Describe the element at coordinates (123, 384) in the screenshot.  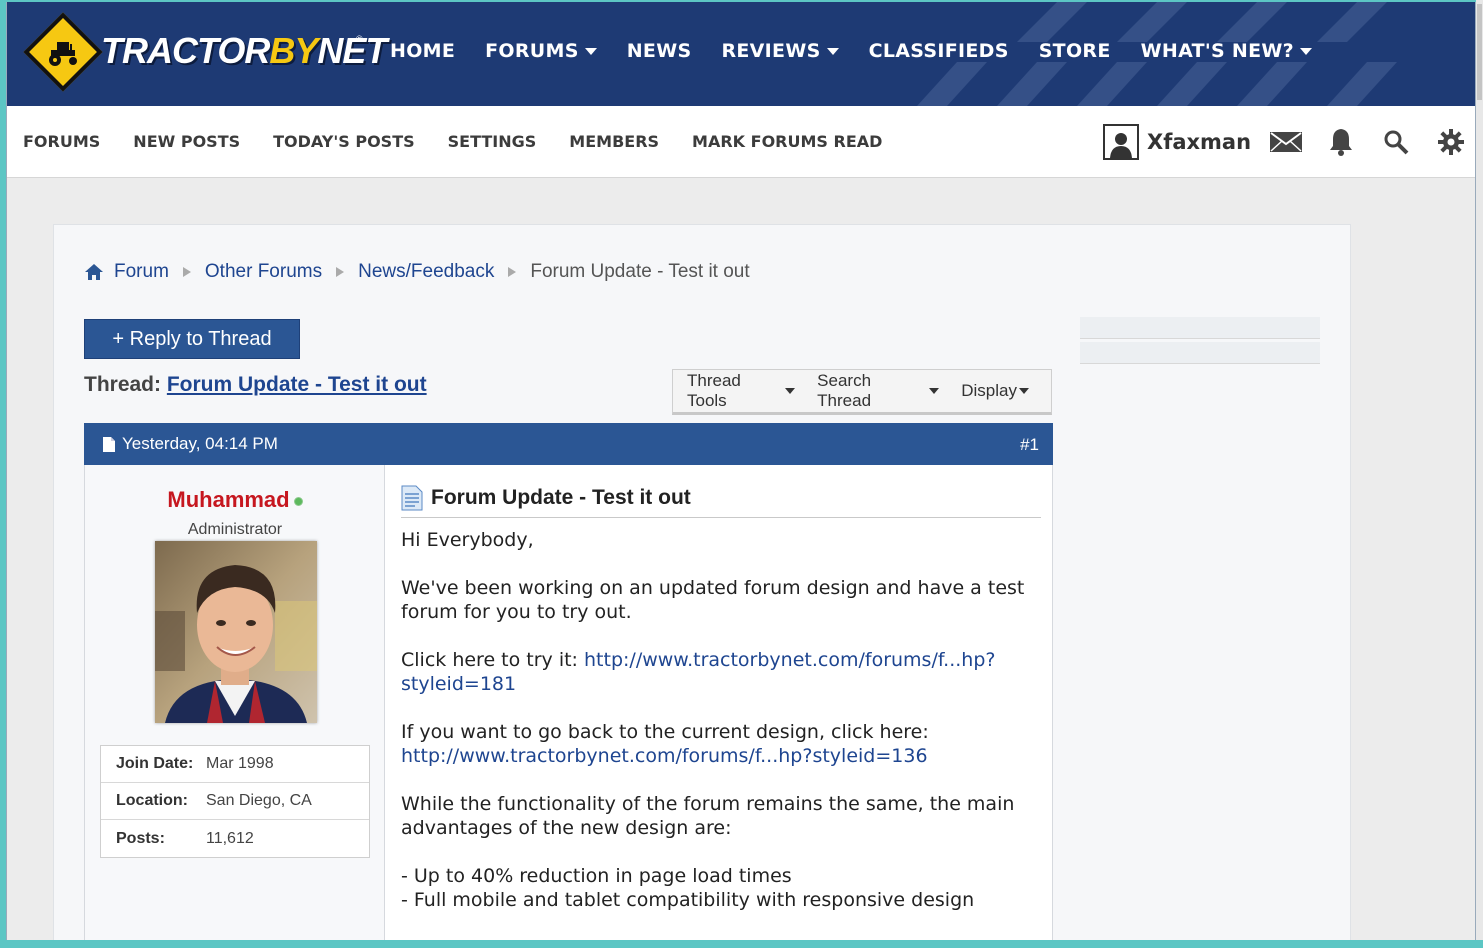
I see `thread-label: Thread:` at that location.